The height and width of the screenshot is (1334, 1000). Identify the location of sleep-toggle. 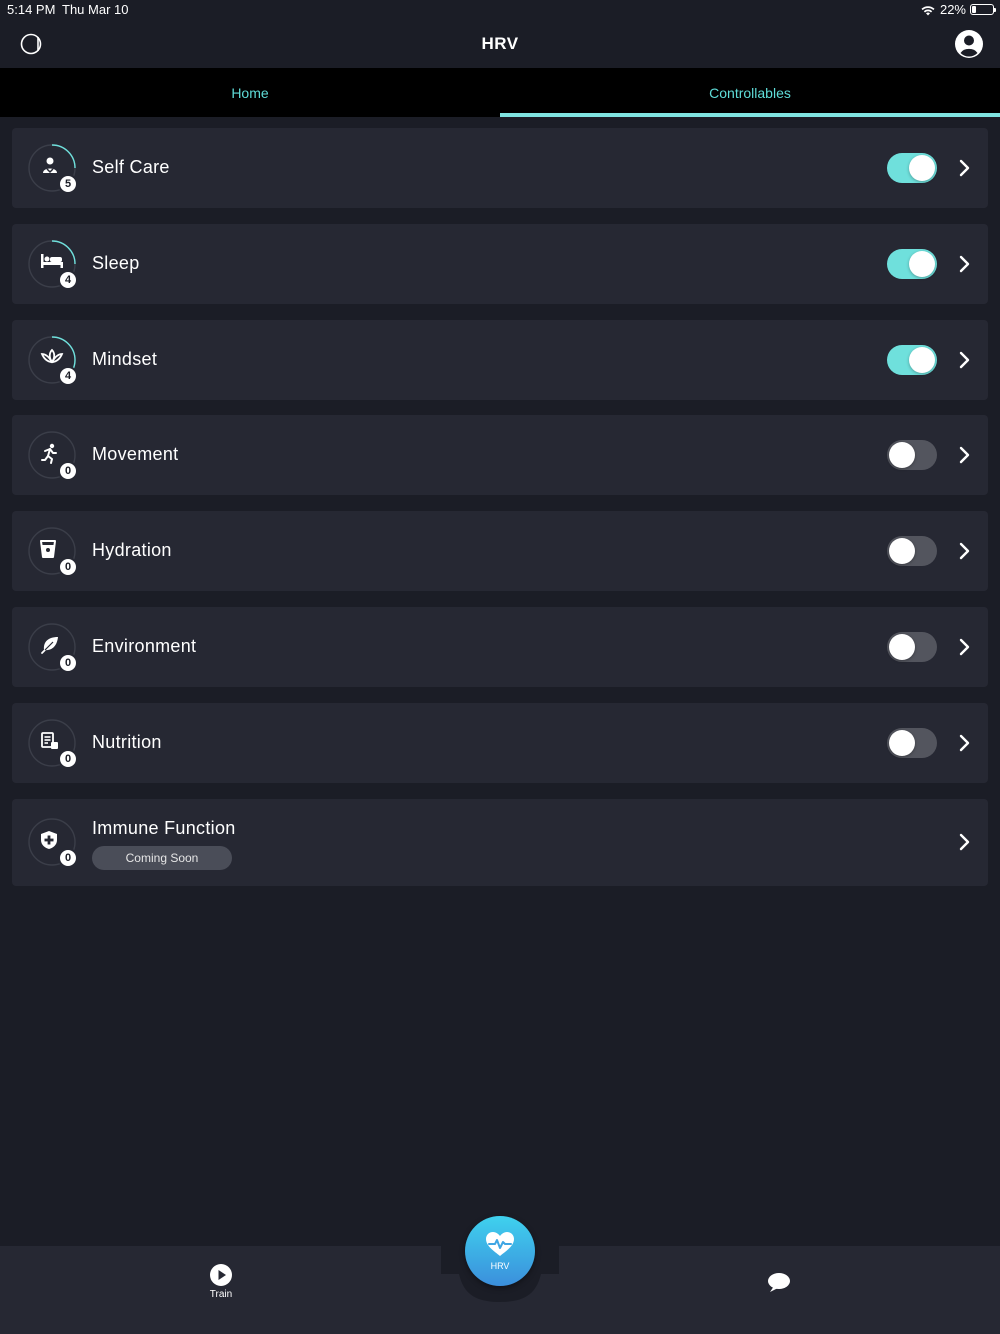
(912, 263).